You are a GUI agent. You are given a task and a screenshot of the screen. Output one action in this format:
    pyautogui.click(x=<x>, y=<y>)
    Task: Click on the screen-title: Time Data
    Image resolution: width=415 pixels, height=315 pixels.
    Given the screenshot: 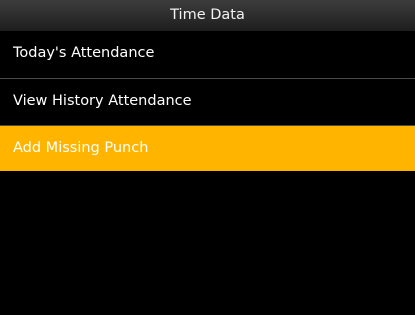 What is the action you would take?
    pyautogui.click(x=207, y=15)
    